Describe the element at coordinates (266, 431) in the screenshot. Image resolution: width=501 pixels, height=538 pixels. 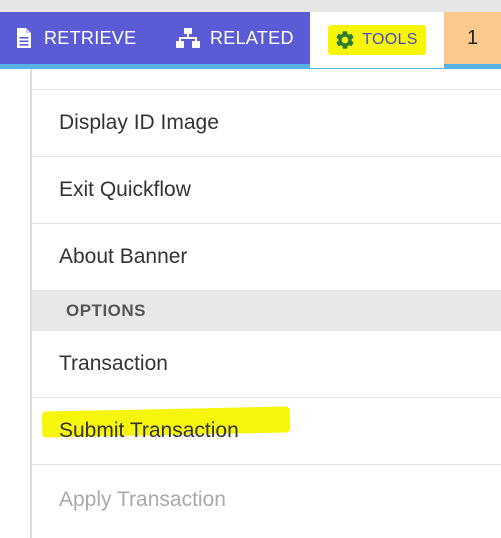
I see `menu-item-submit-transaction: Submit Transaction` at that location.